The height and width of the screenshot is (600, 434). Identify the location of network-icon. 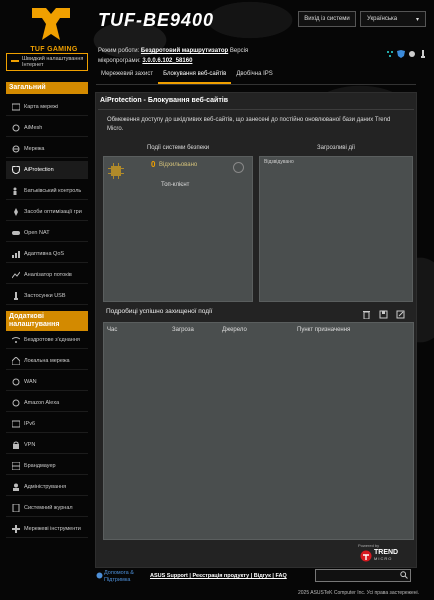
(390, 54).